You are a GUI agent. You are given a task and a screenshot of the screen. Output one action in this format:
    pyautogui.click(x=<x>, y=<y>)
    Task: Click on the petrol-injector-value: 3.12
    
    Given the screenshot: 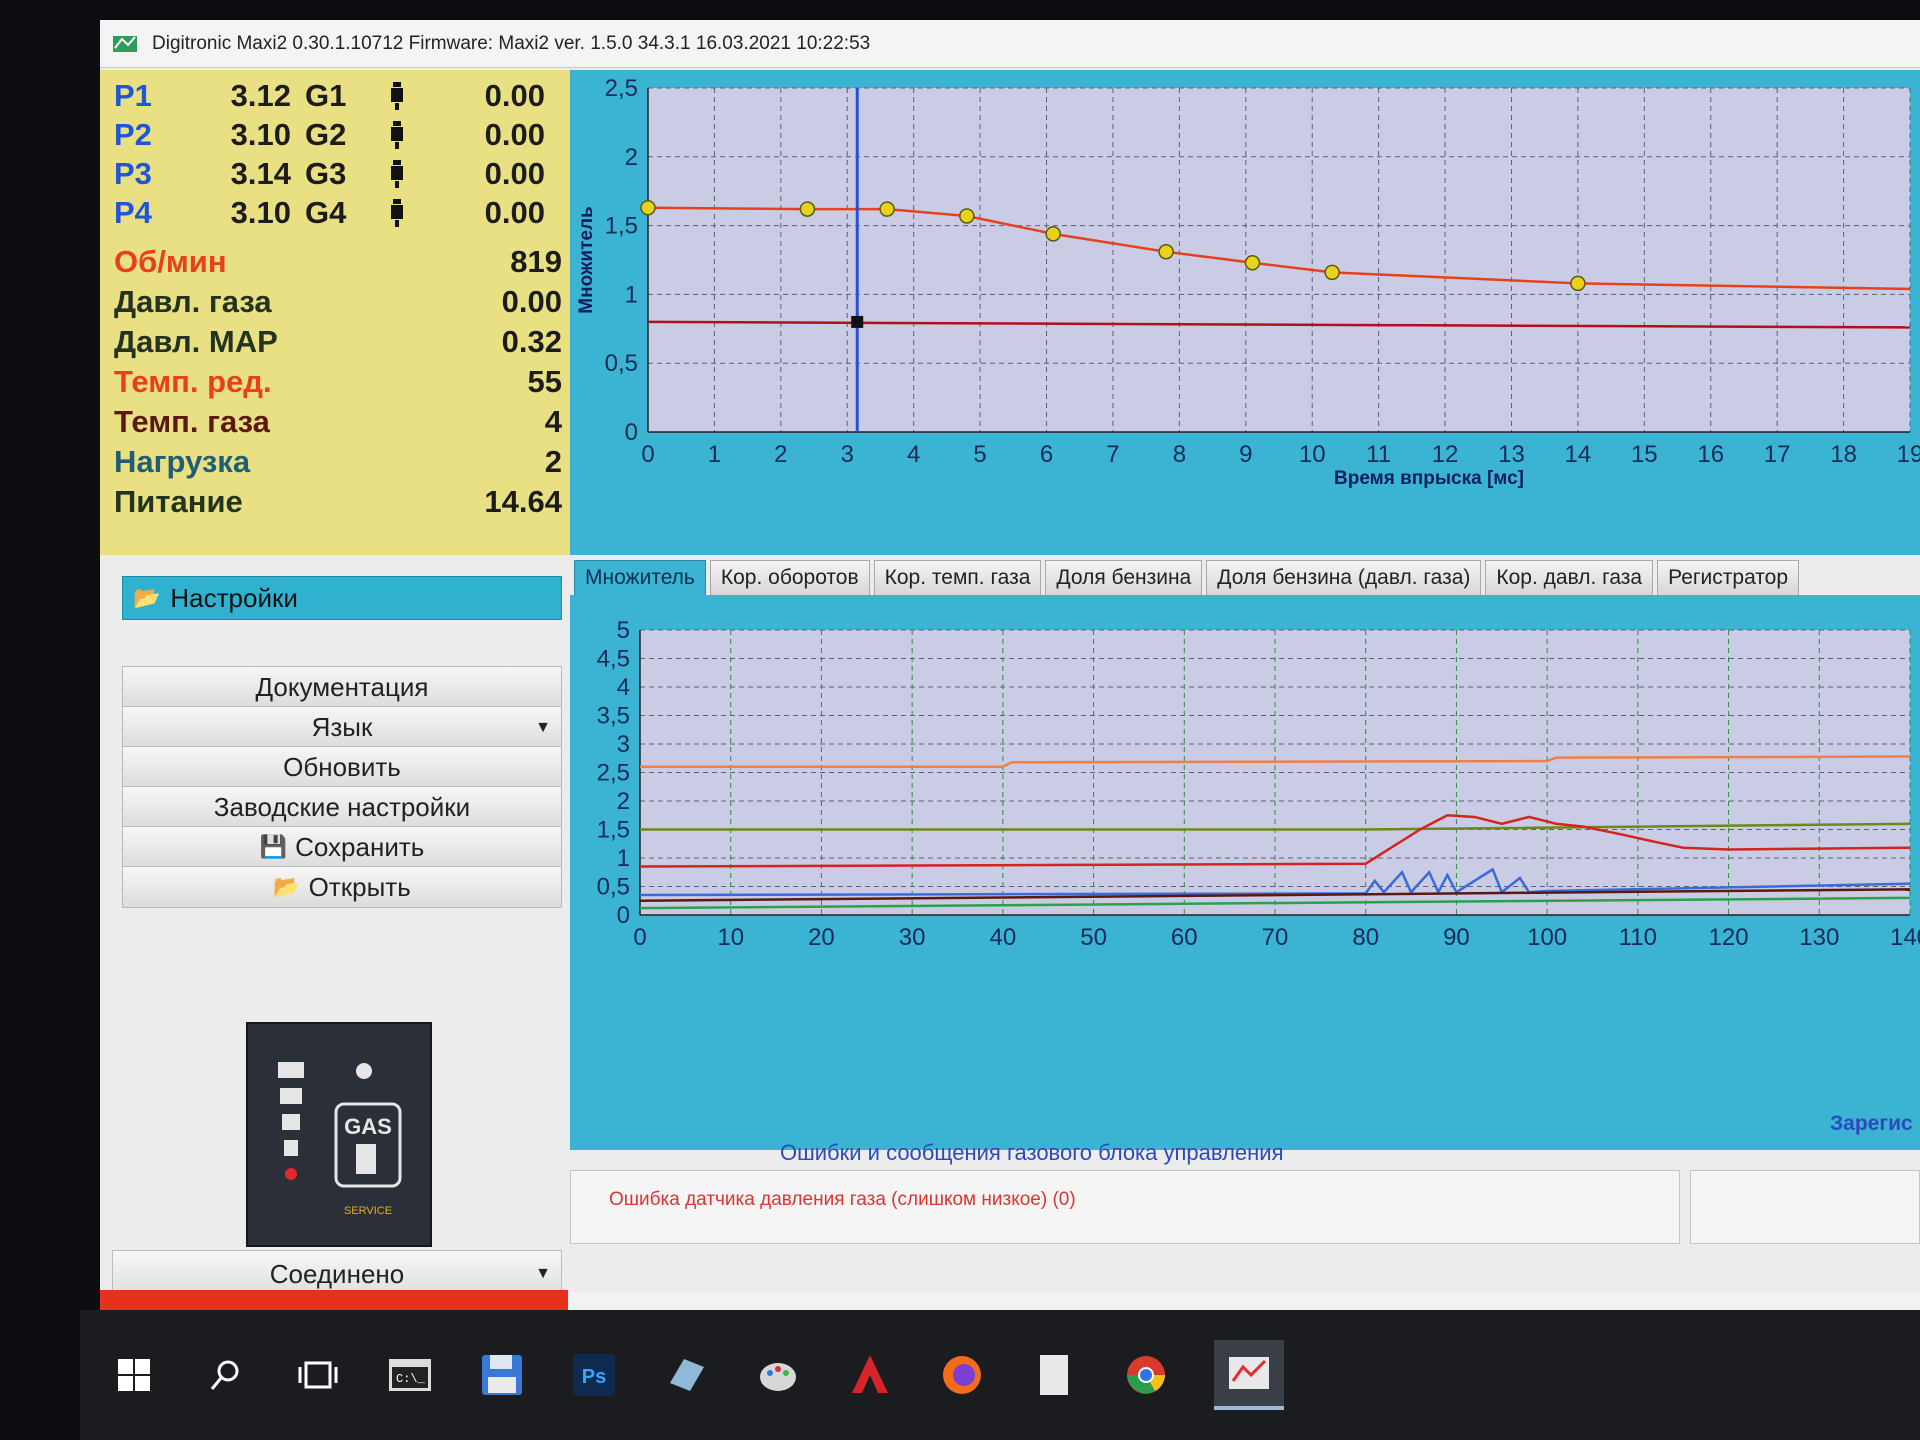 What is the action you would take?
    pyautogui.click(x=260, y=95)
    